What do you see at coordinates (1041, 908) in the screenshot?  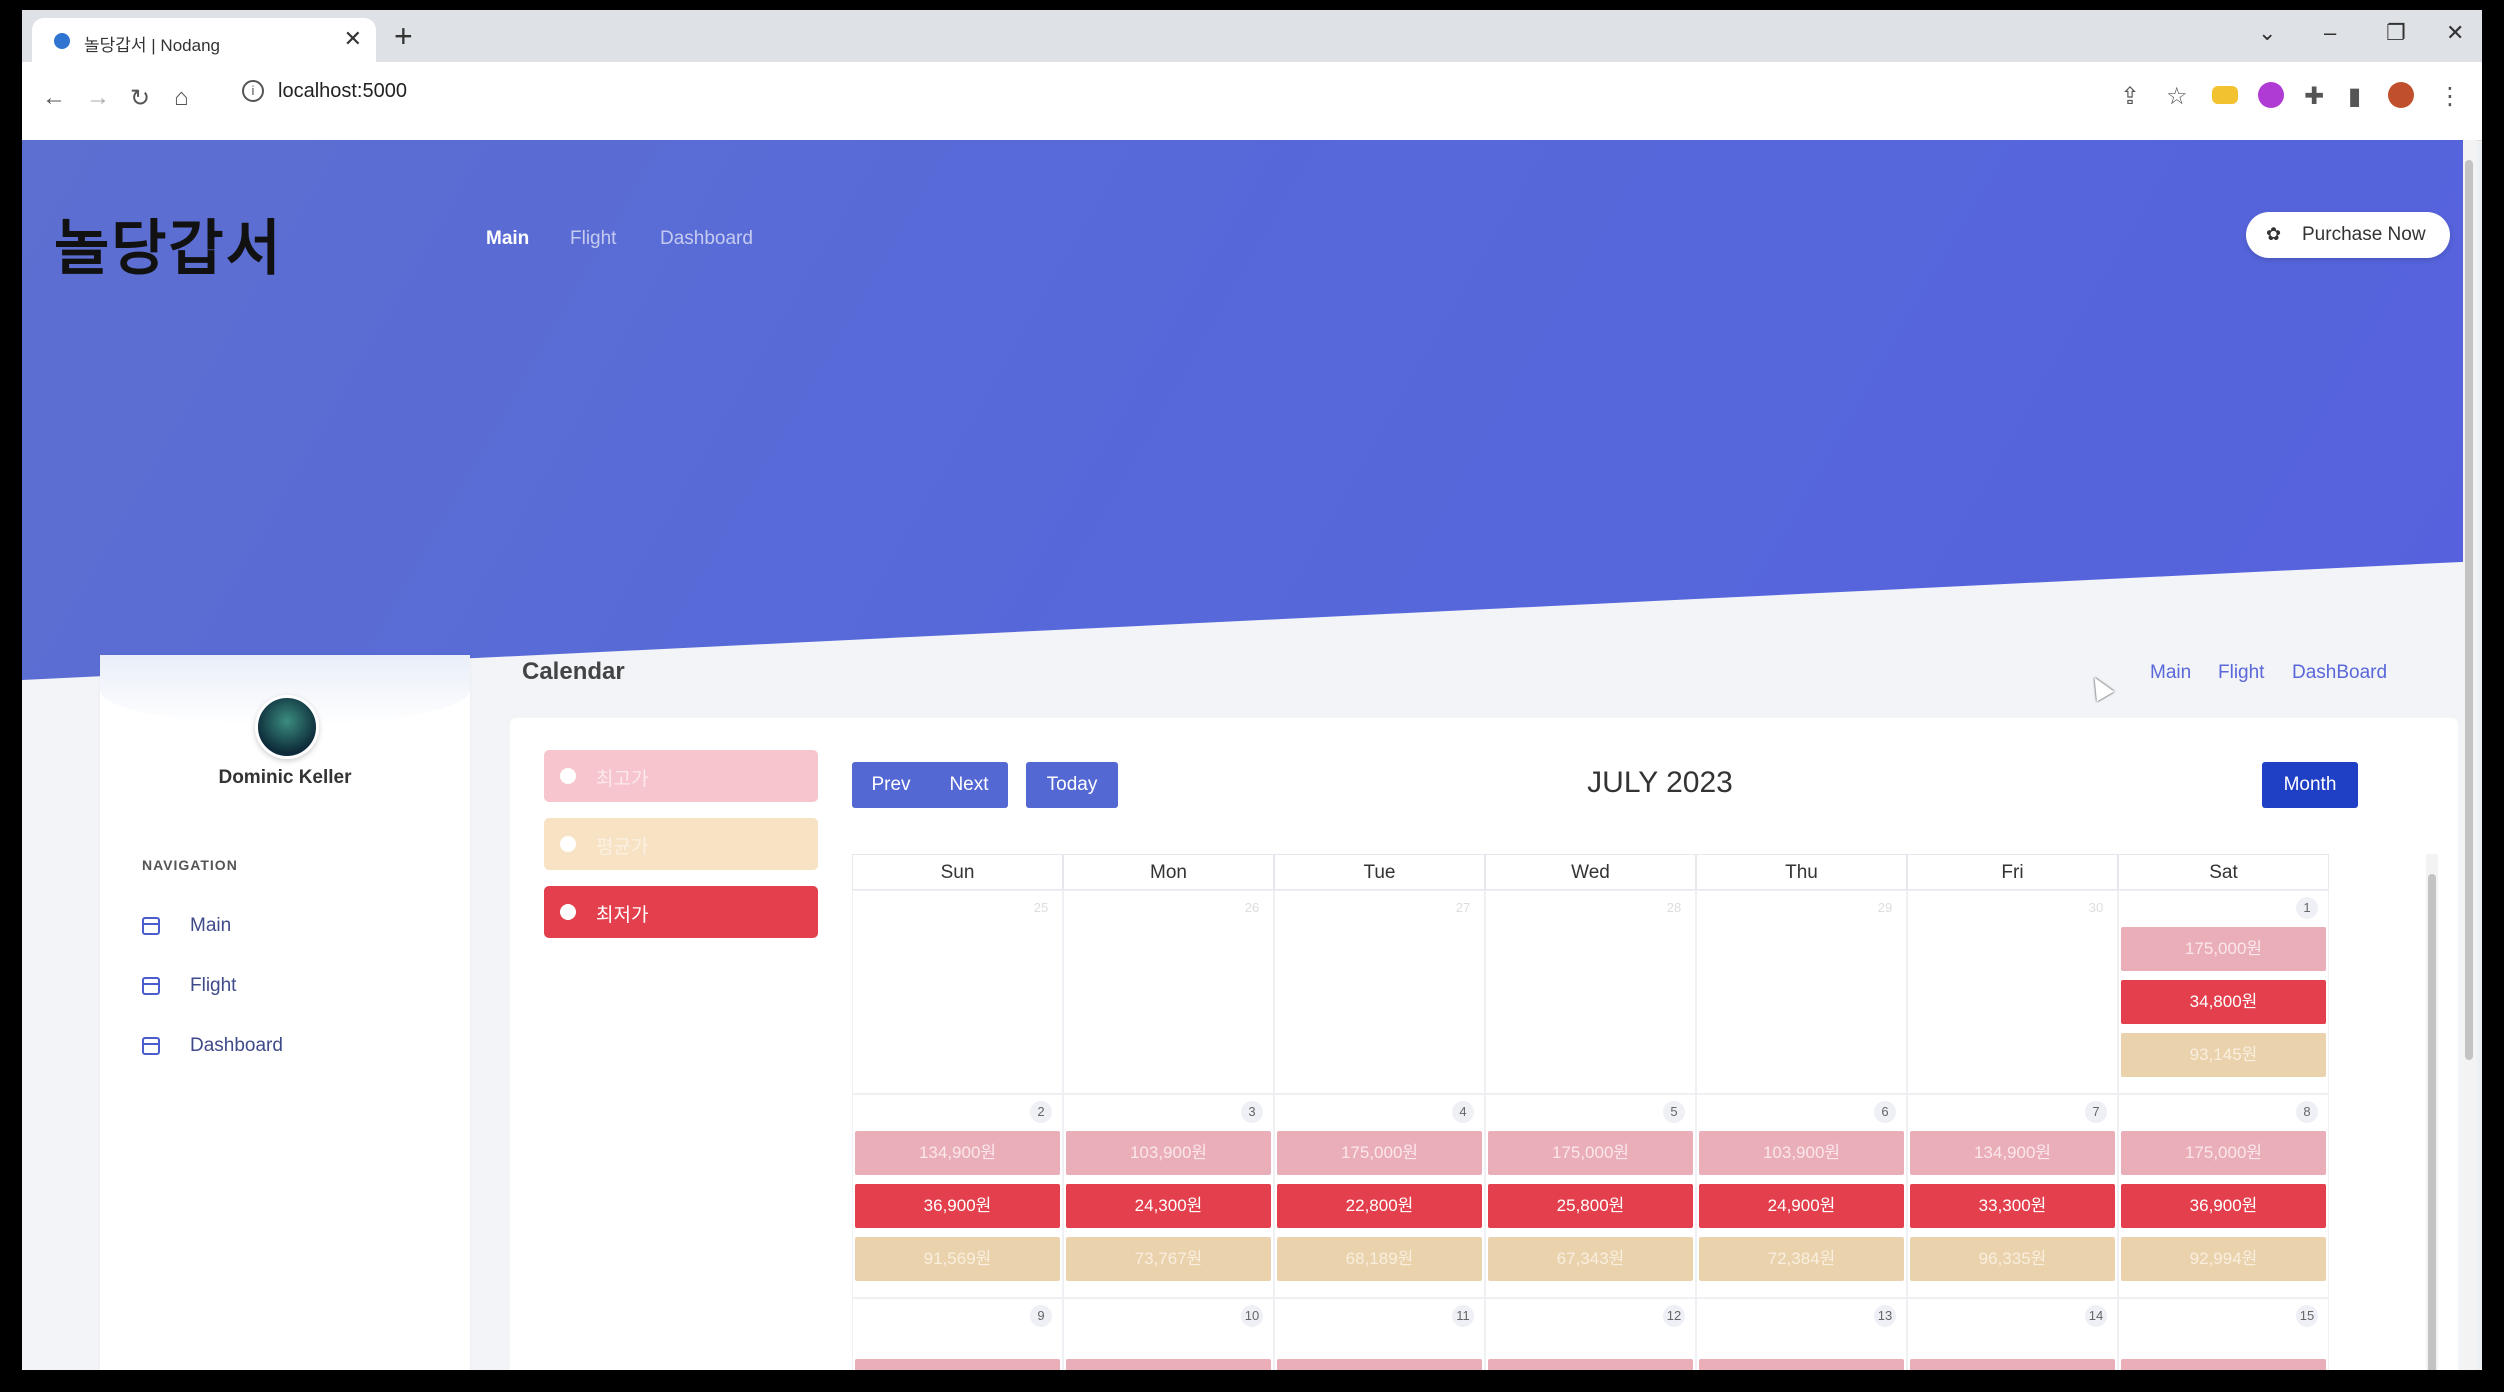 I see `day-number: 25` at bounding box center [1041, 908].